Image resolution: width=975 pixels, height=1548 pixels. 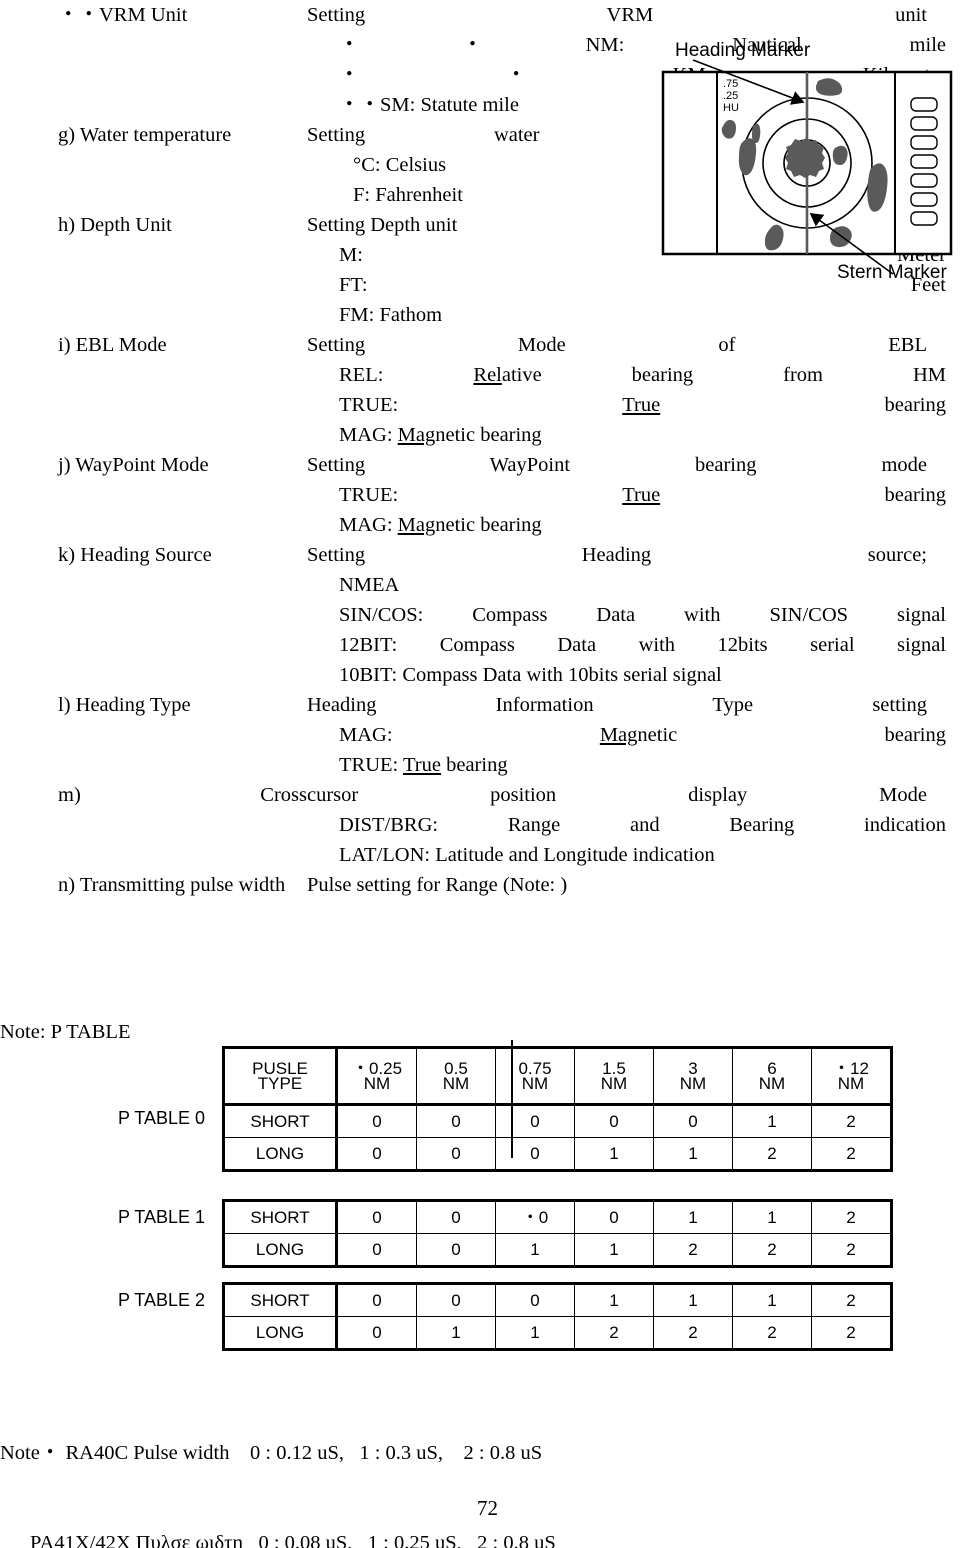 What do you see at coordinates (614, 1076) in the screenshot?
I see `ptable-header-range-cell: 1.5 NM` at bounding box center [614, 1076].